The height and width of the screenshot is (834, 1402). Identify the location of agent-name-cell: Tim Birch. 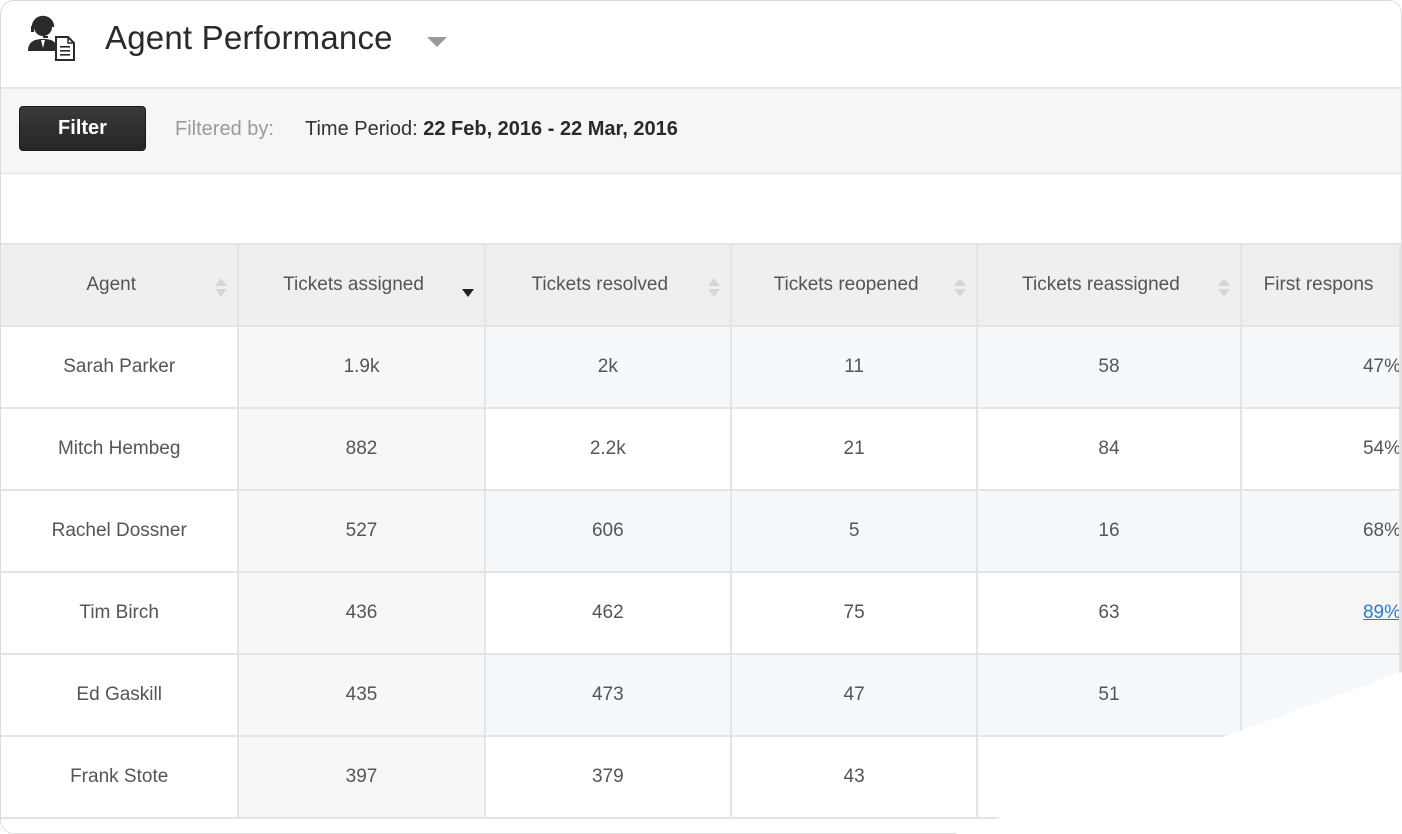
(120, 613).